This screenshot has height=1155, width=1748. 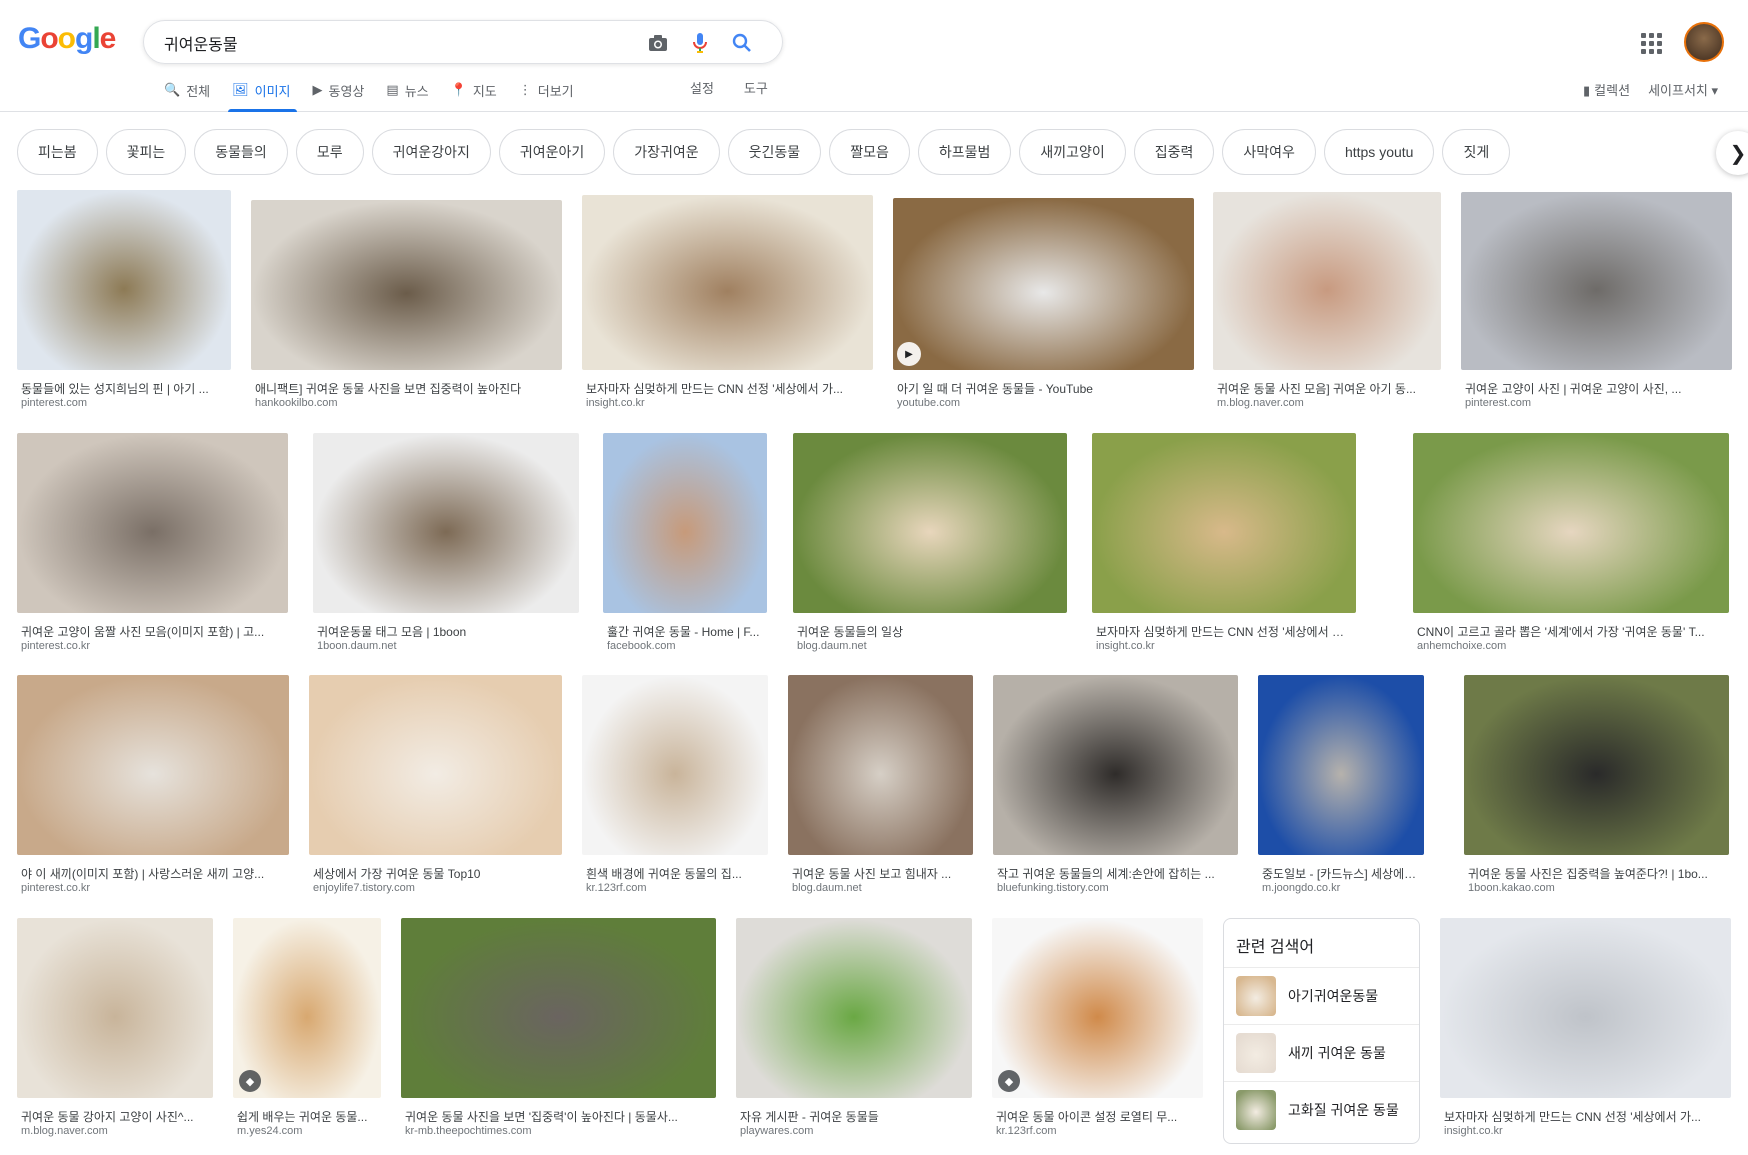 What do you see at coordinates (191, 95) in the screenshot?
I see `tab-0: 🔍 전체` at bounding box center [191, 95].